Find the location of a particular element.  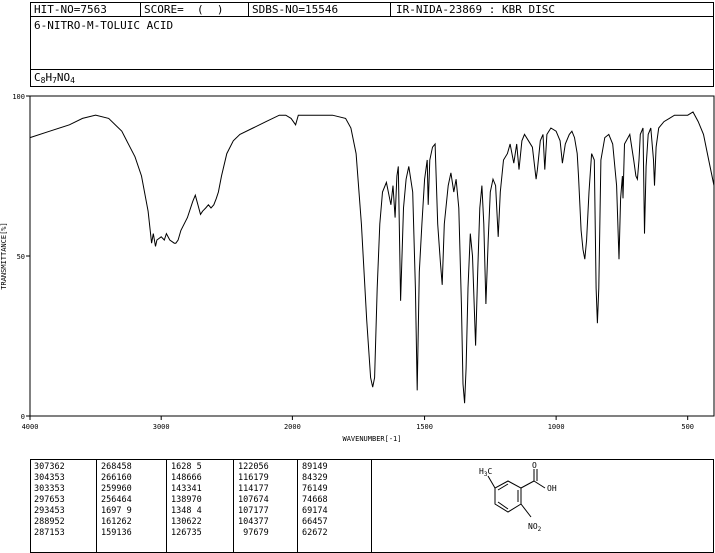

carboxyl-bond is located at coordinates (527, 484).